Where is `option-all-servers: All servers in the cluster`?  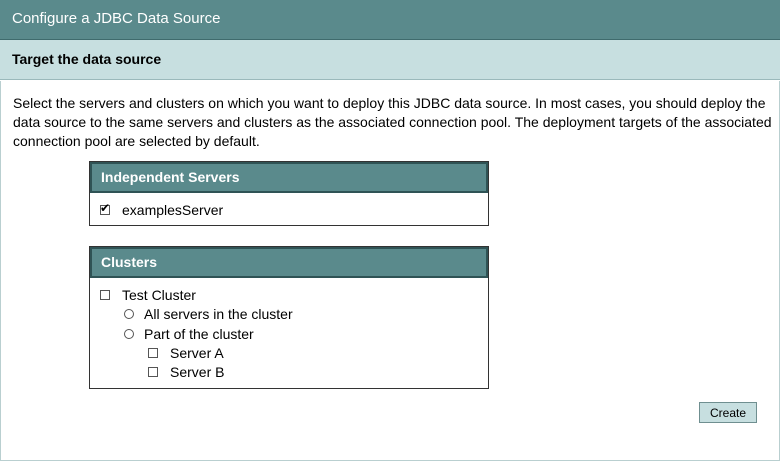
option-all-servers: All servers in the cluster is located at coordinates (208, 314).